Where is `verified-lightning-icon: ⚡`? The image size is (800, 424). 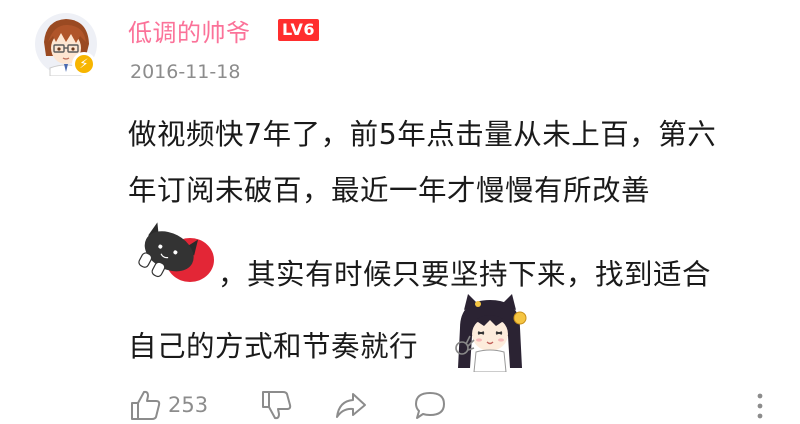 verified-lightning-icon: ⚡ is located at coordinates (84, 64).